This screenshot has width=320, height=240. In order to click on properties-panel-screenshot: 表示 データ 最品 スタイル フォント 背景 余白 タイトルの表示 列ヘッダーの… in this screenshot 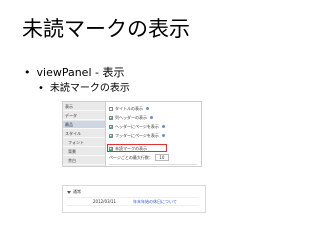, I will do `click(132, 134)`.